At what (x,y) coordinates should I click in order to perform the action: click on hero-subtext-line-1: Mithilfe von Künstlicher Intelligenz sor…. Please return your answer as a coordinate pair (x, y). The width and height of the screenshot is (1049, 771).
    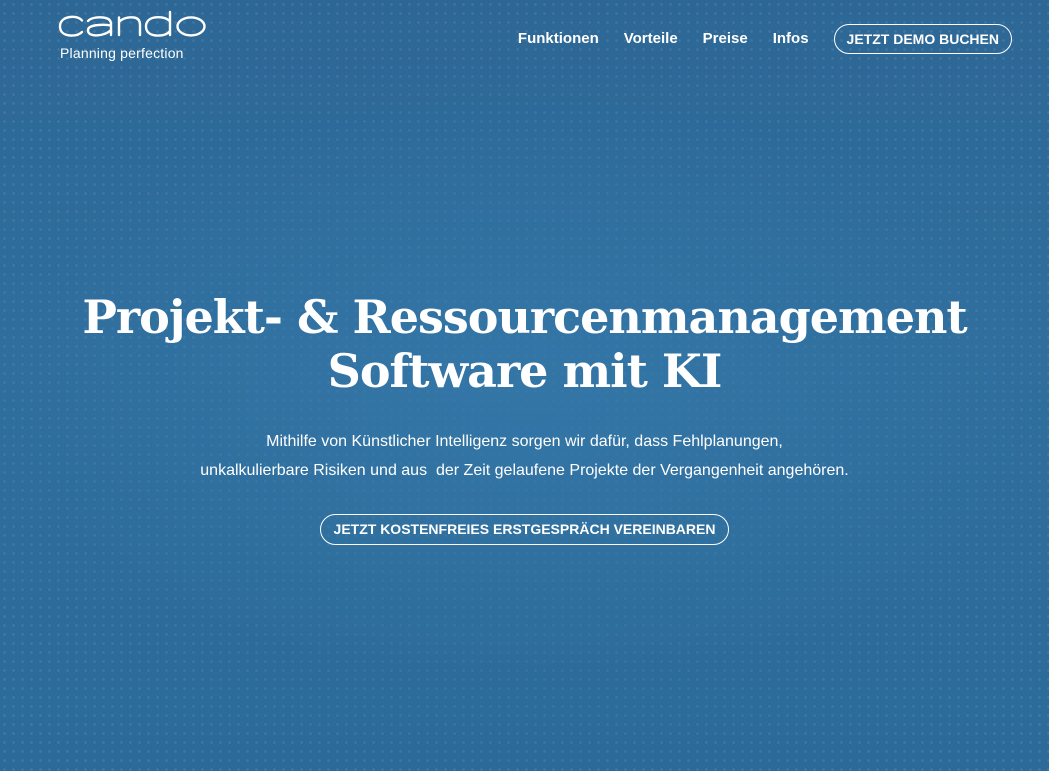
    Looking at the image, I should click on (524, 441).